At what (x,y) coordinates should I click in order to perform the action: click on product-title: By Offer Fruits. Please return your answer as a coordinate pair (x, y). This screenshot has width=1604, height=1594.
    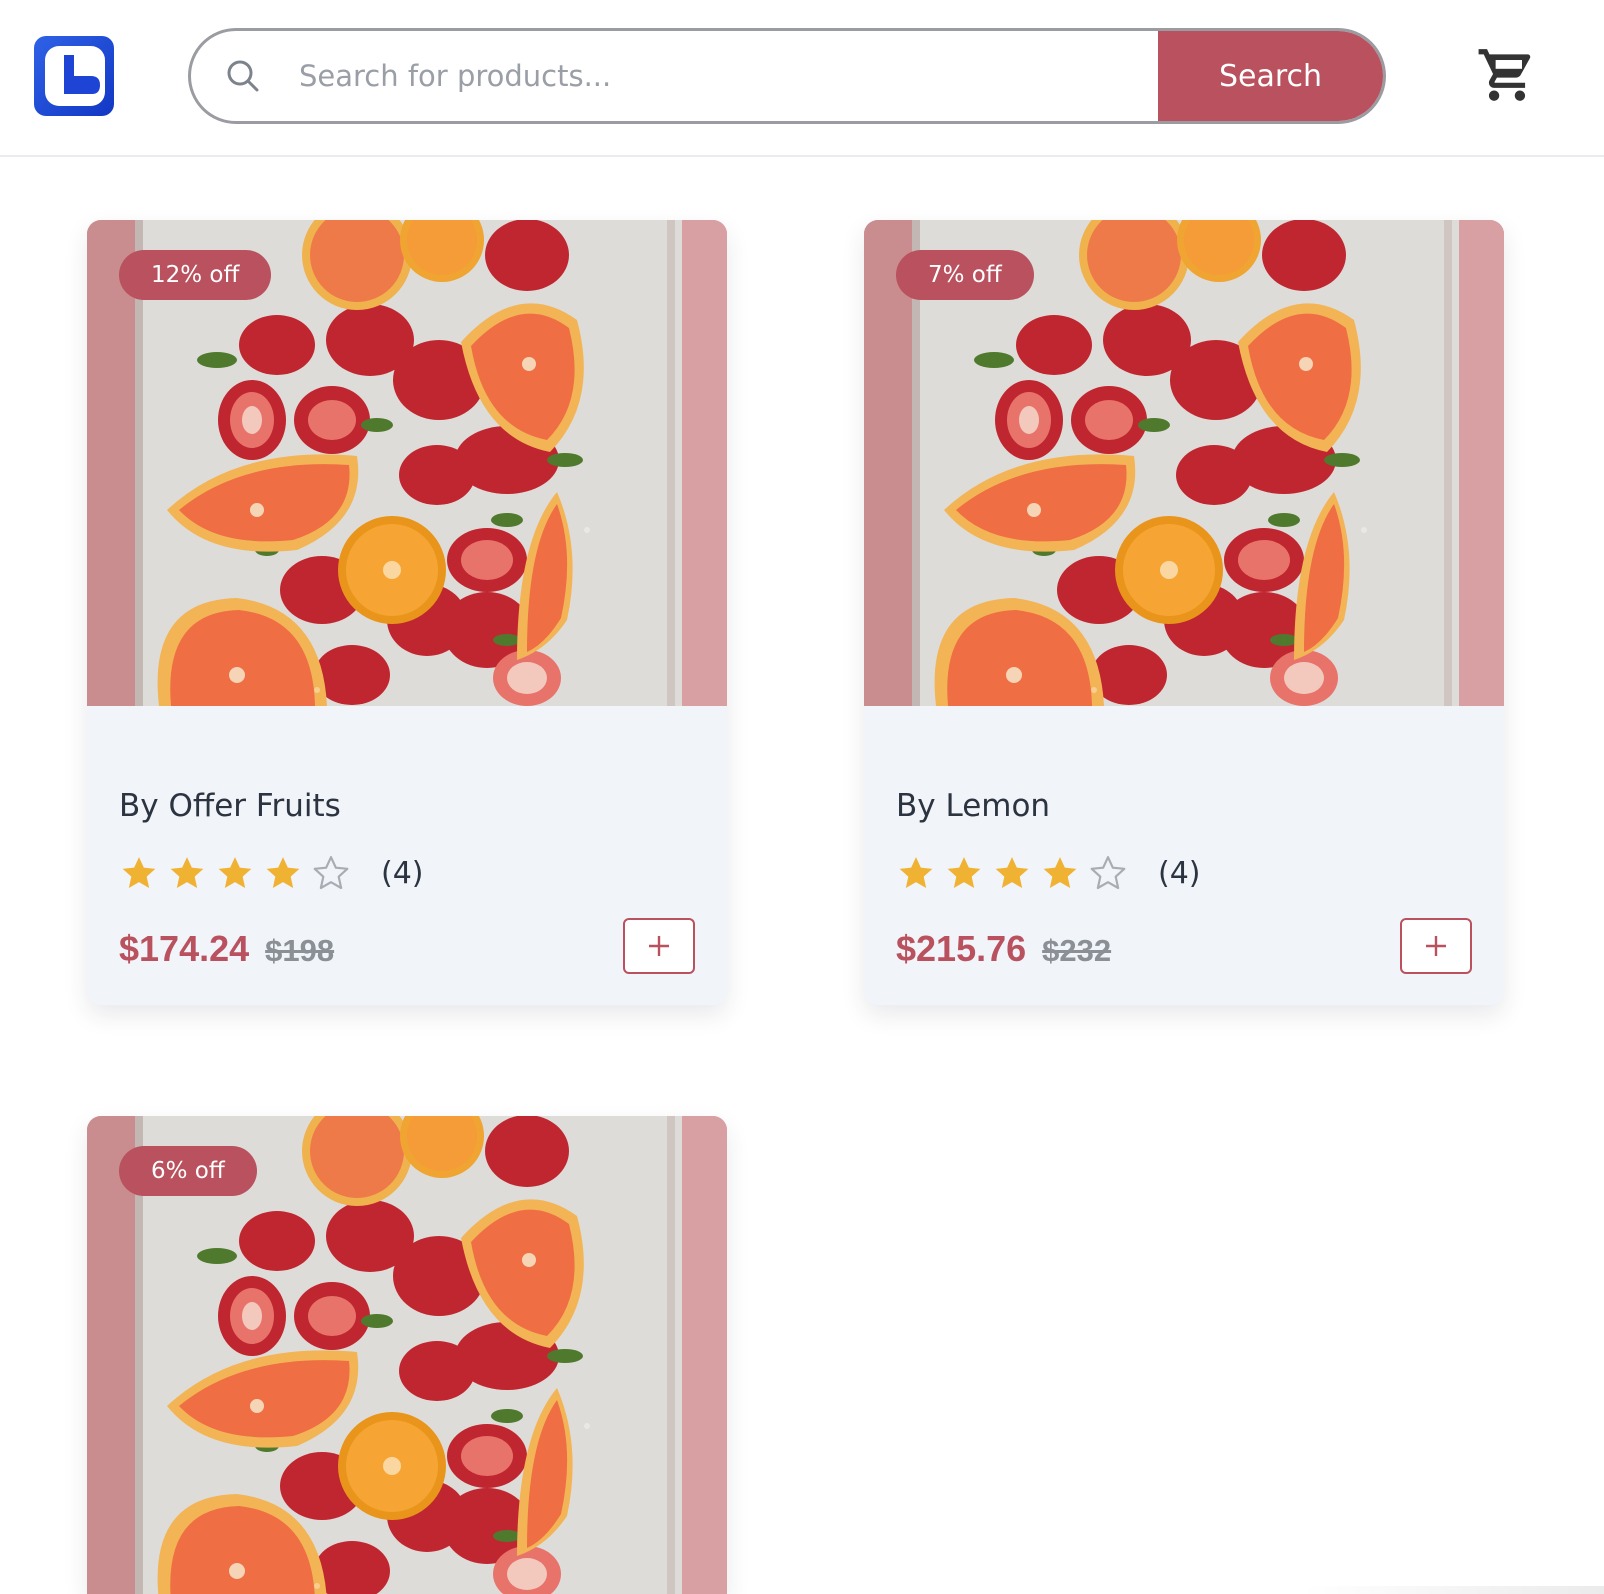
    Looking at the image, I should click on (230, 806).